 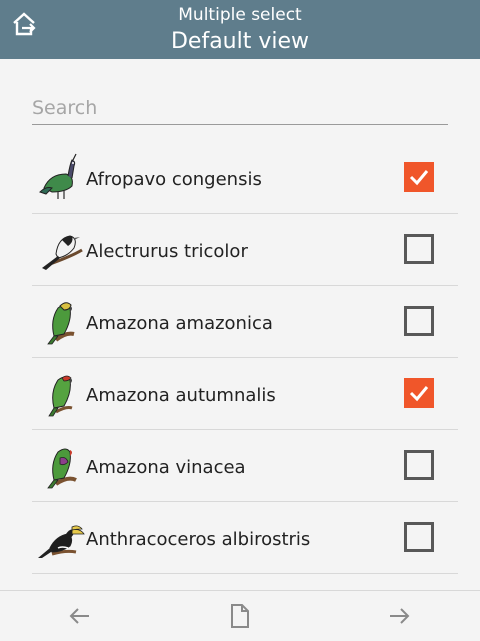 I want to click on list-item-label: Amazona amazonica, so click(x=179, y=323).